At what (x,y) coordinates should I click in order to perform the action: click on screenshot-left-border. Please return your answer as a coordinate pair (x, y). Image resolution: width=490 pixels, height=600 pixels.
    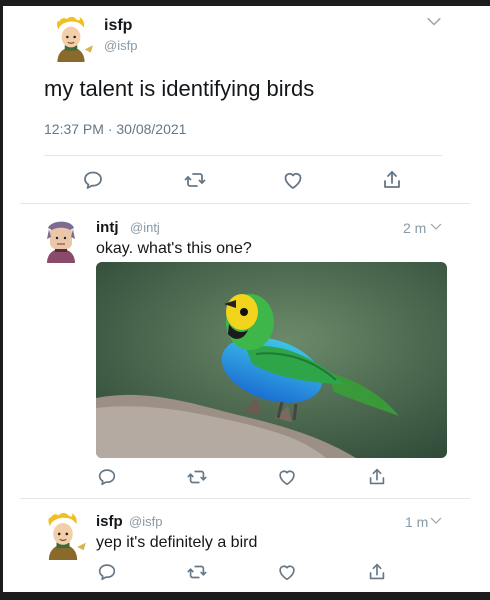
    Looking at the image, I should click on (1, 300).